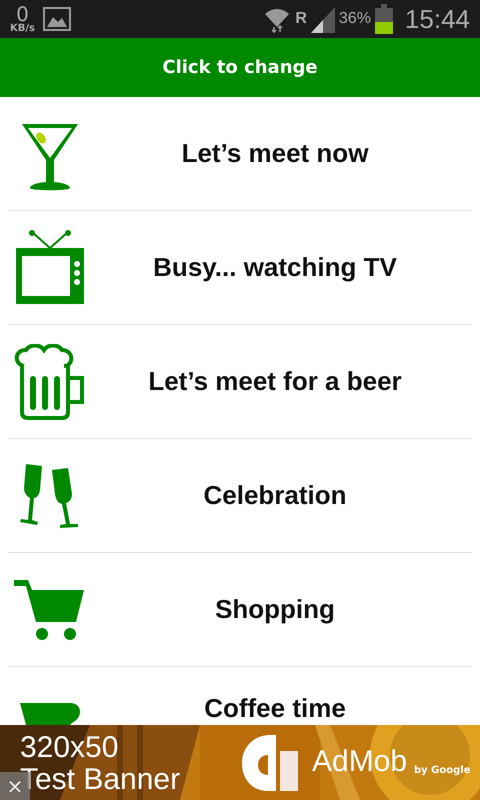 This screenshot has width=480, height=800. Describe the element at coordinates (383, 19) in the screenshot. I see `battery-icon` at that location.